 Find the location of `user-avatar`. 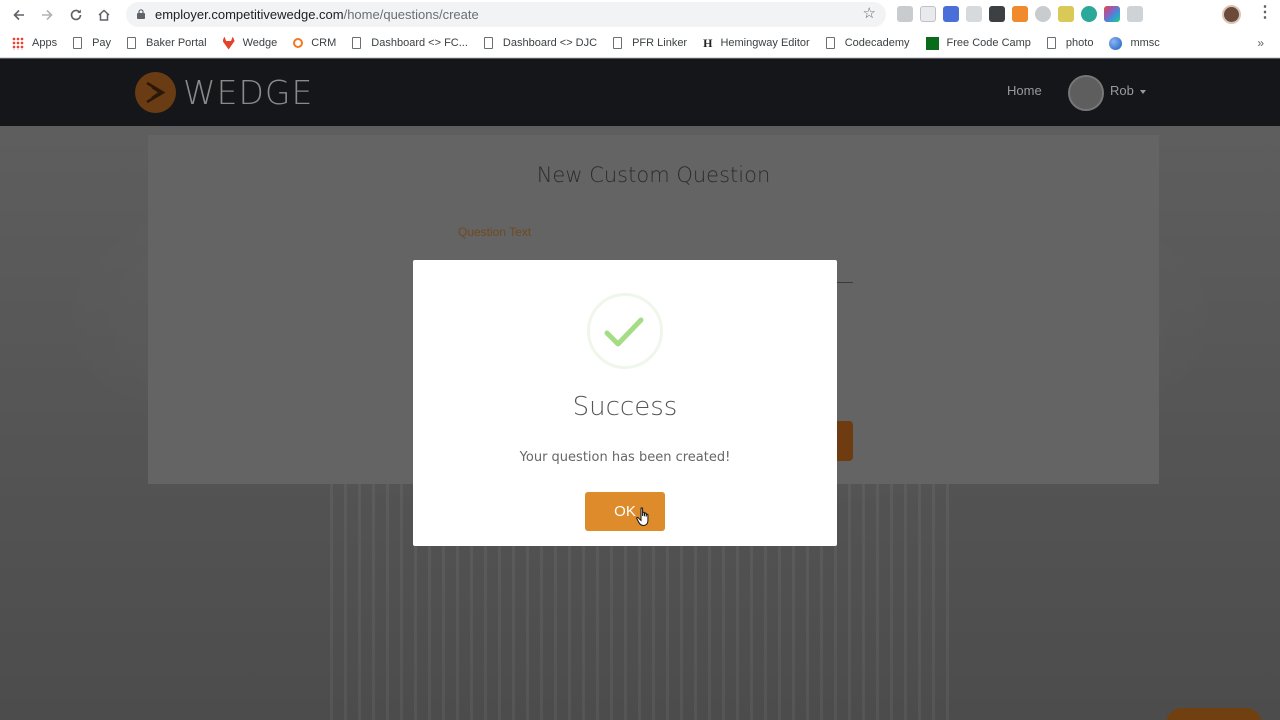

user-avatar is located at coordinates (1086, 93).